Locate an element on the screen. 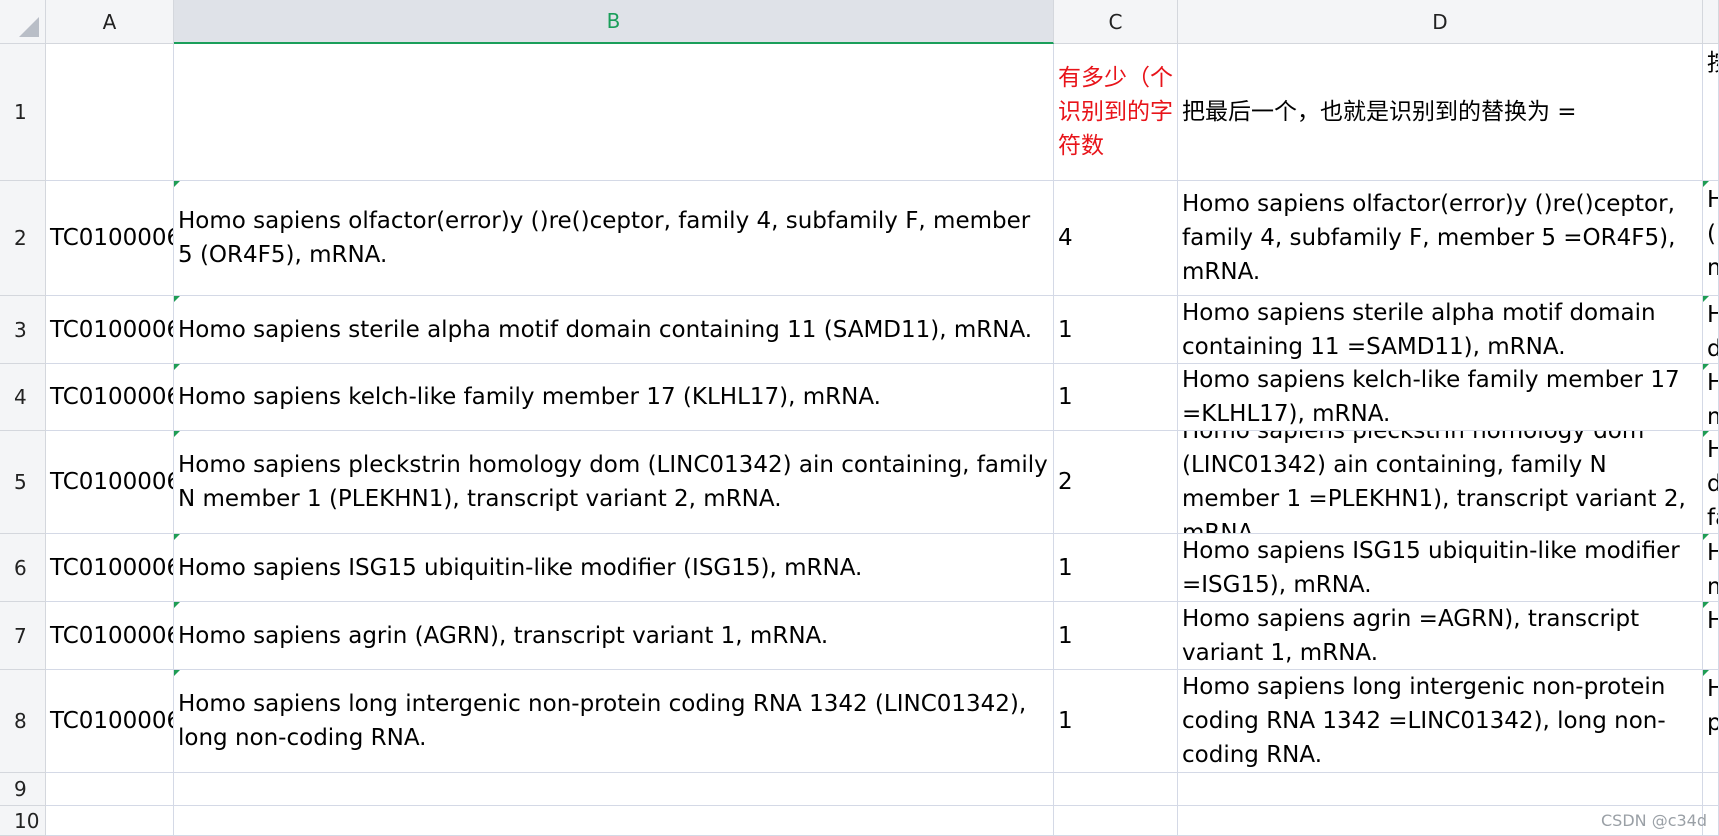 The height and width of the screenshot is (836, 1719). cell-C3: 1 is located at coordinates (1116, 330).